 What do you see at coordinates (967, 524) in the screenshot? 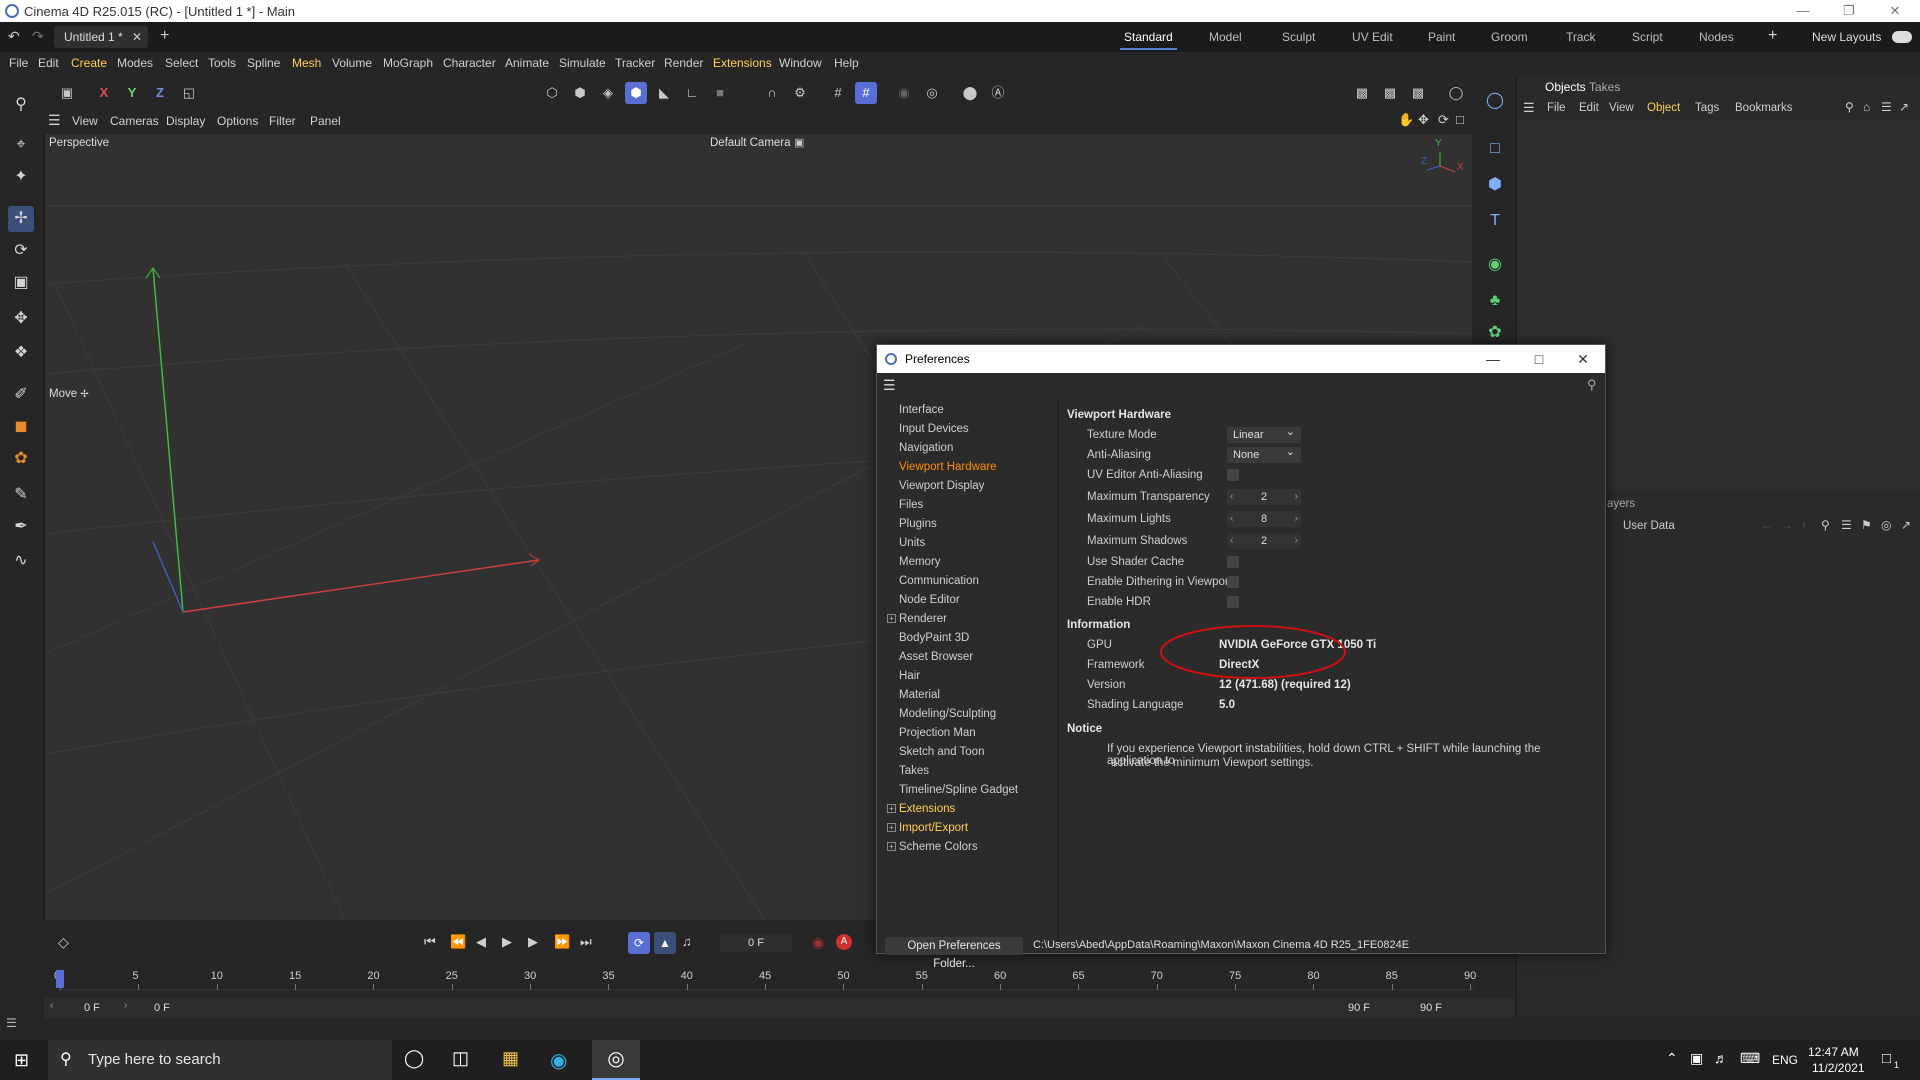
I see `pref-category-plugins: Plugins` at bounding box center [967, 524].